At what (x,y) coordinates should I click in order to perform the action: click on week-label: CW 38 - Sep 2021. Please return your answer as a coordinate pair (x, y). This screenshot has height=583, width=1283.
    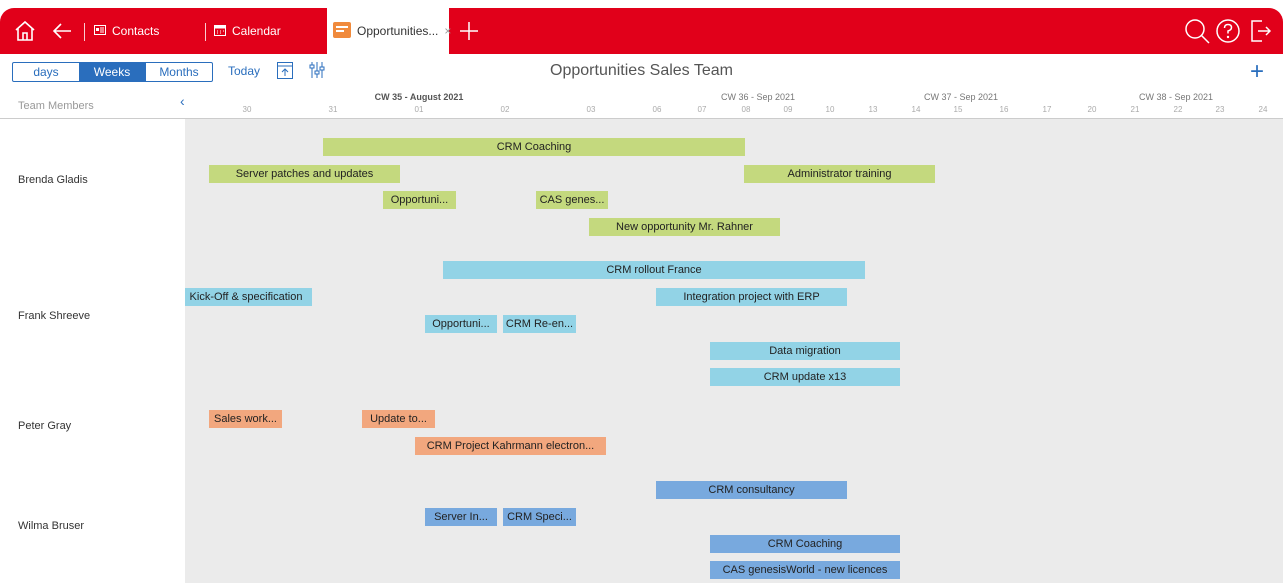
    Looking at the image, I should click on (1176, 97).